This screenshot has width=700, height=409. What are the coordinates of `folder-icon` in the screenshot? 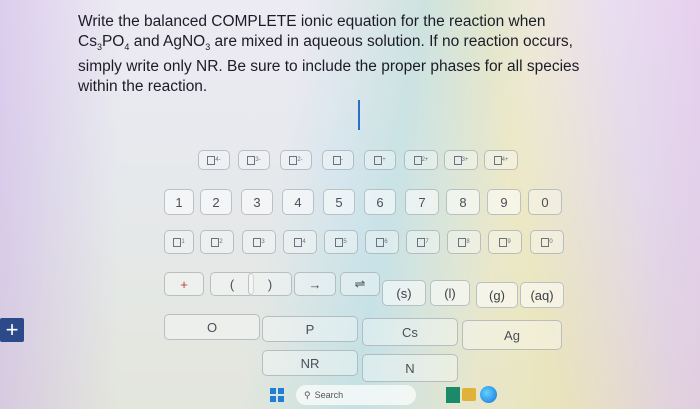 It's located at (469, 394).